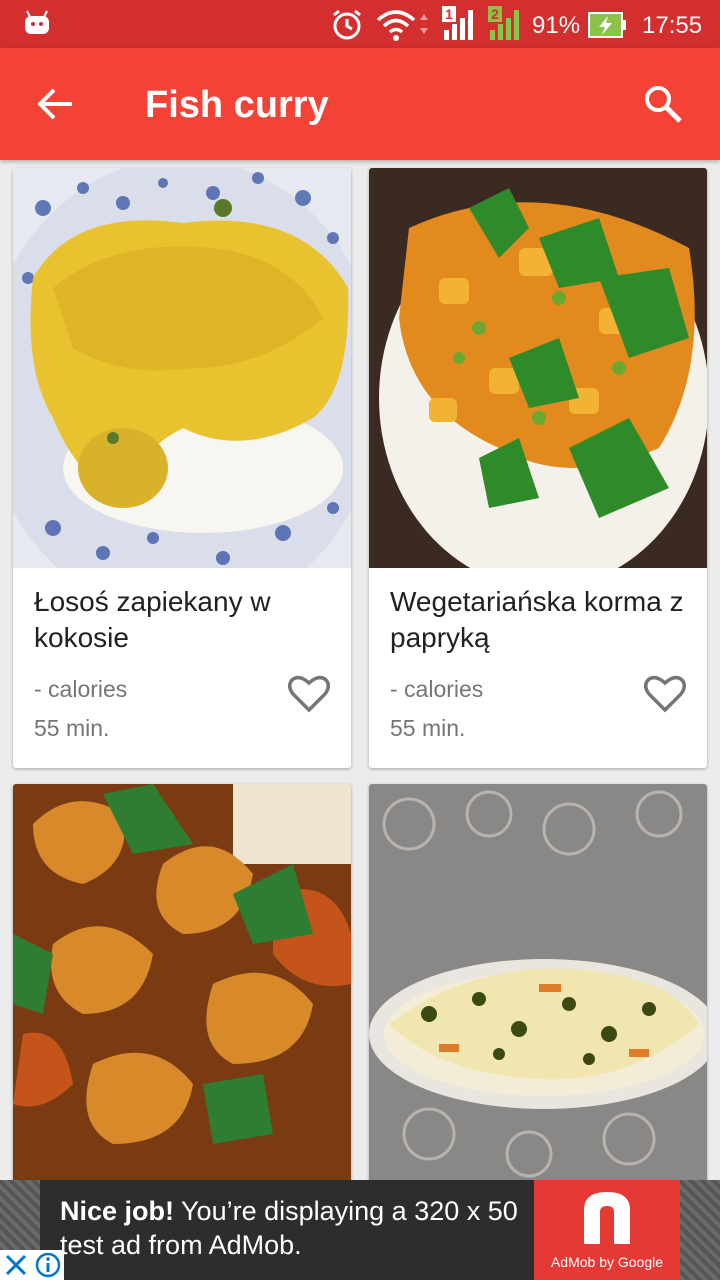  What do you see at coordinates (402, 25) in the screenshot?
I see `wifi-icon` at bounding box center [402, 25].